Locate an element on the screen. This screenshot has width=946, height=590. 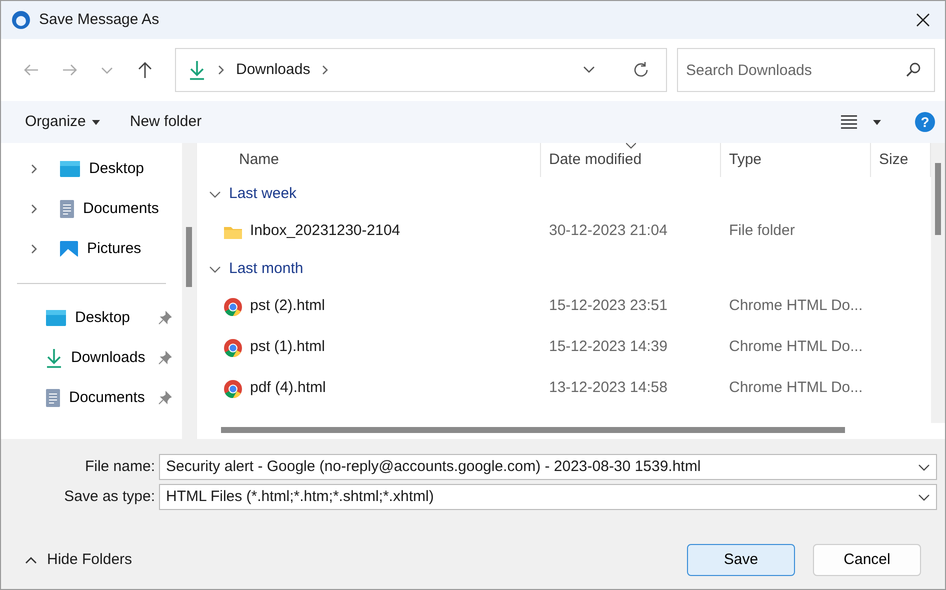
chevron-up-icon is located at coordinates (31, 560).